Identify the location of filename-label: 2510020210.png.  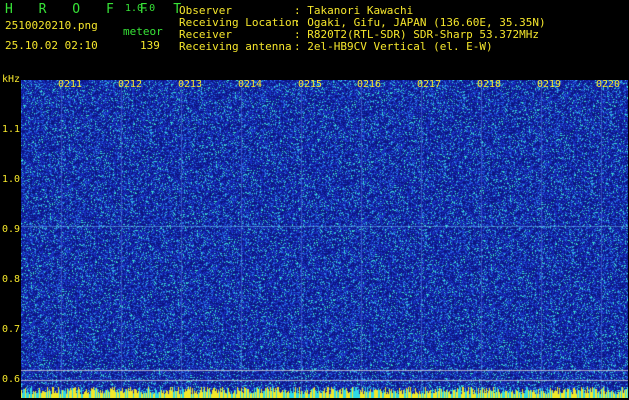
(51, 25).